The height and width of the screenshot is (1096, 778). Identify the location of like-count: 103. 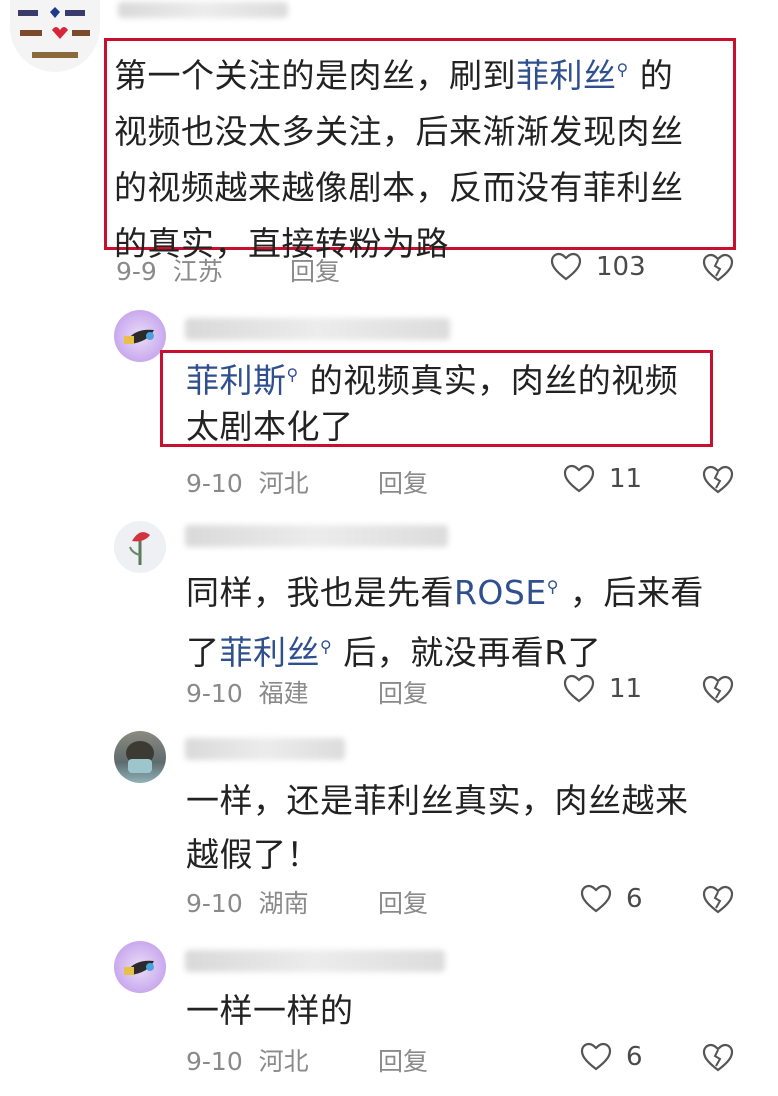
(621, 267).